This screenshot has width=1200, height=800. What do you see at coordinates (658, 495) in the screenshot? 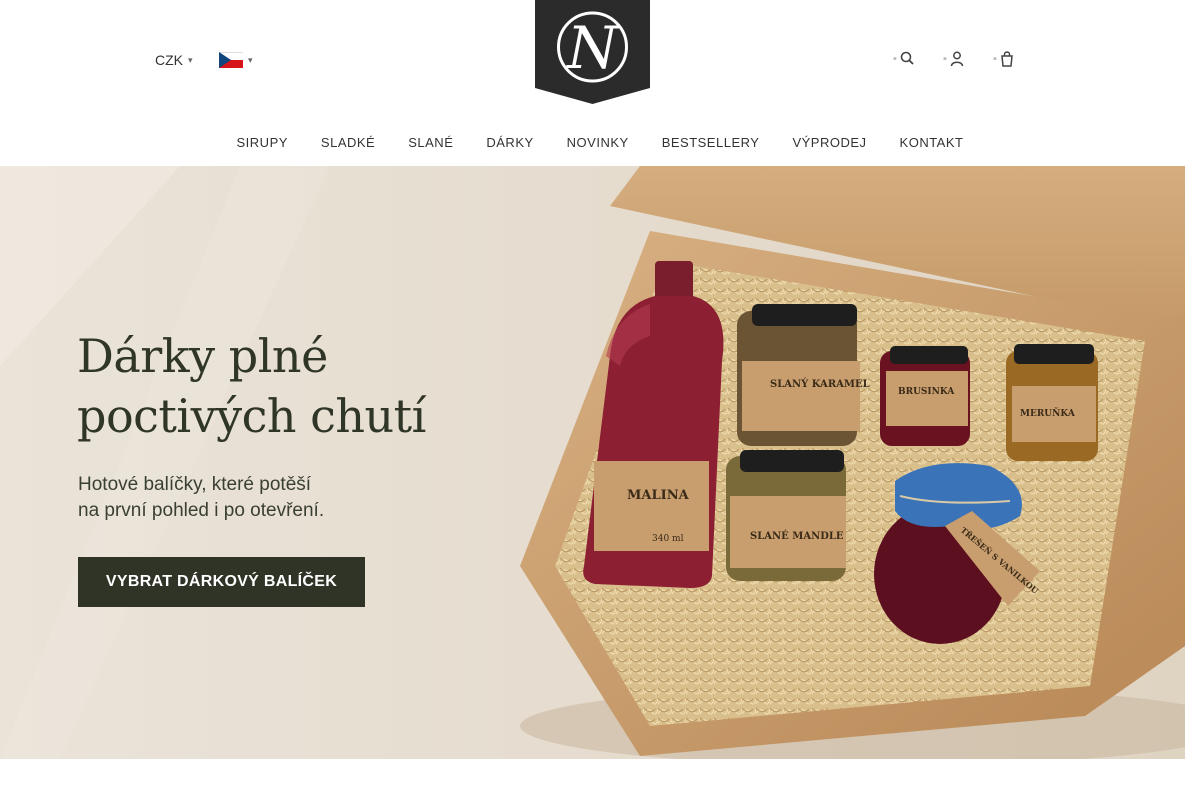
I see `bottle-label: MALINA` at bounding box center [658, 495].